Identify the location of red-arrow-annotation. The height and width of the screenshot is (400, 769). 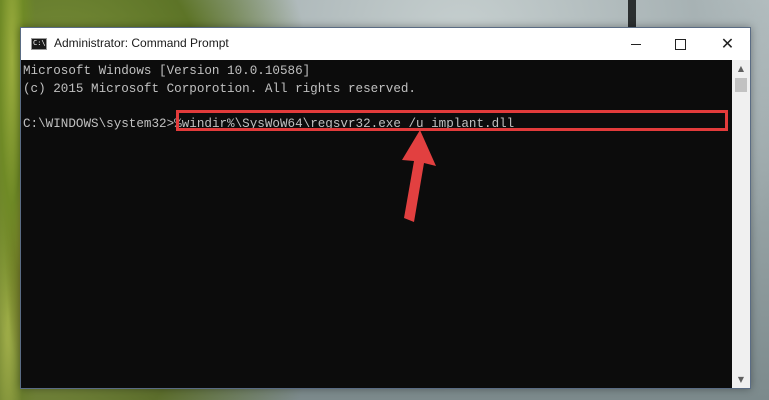
(419, 176).